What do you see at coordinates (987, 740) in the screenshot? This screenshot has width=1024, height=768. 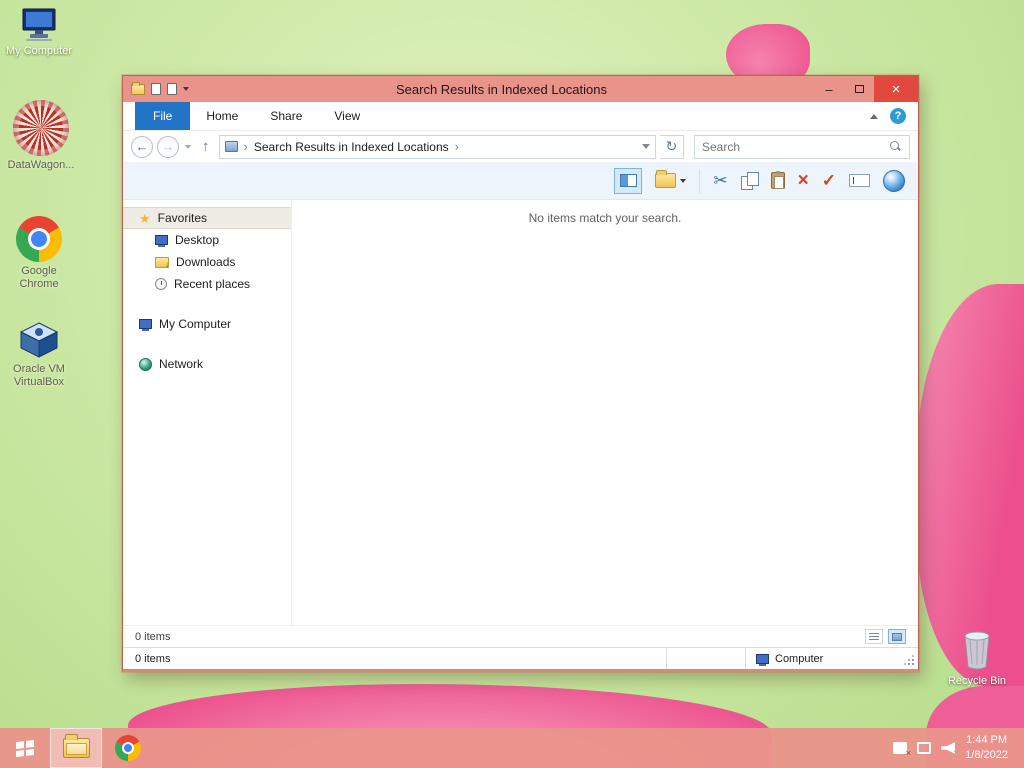 I see `clock-time: 1:44 PM` at bounding box center [987, 740].